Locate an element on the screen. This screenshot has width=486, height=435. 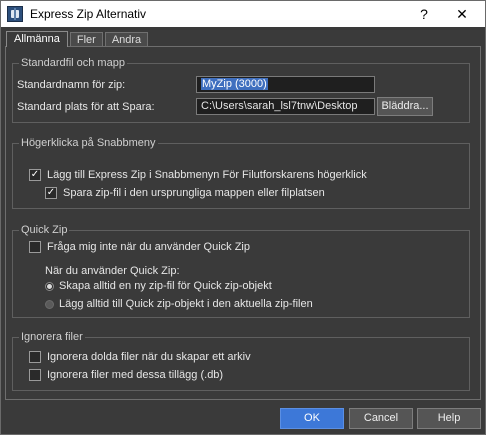
save-location-label: Standard plats för att Spara: is located at coordinates (86, 107).